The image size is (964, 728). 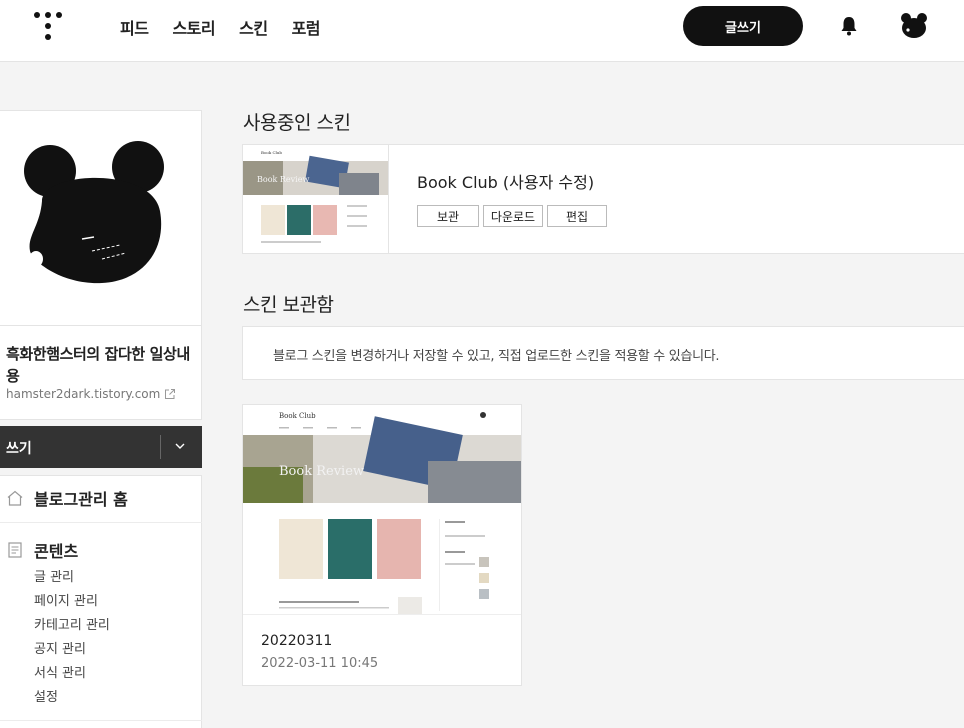 I want to click on menu-home-label: 블로그관리 홈, so click(x=81, y=499).